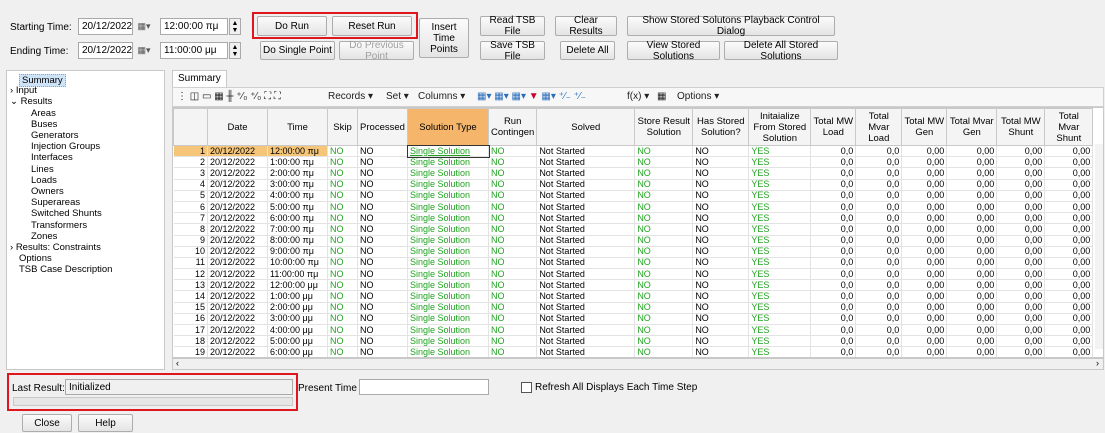  What do you see at coordinates (42, 169) in the screenshot?
I see `tree-item-lines: Lines` at bounding box center [42, 169].